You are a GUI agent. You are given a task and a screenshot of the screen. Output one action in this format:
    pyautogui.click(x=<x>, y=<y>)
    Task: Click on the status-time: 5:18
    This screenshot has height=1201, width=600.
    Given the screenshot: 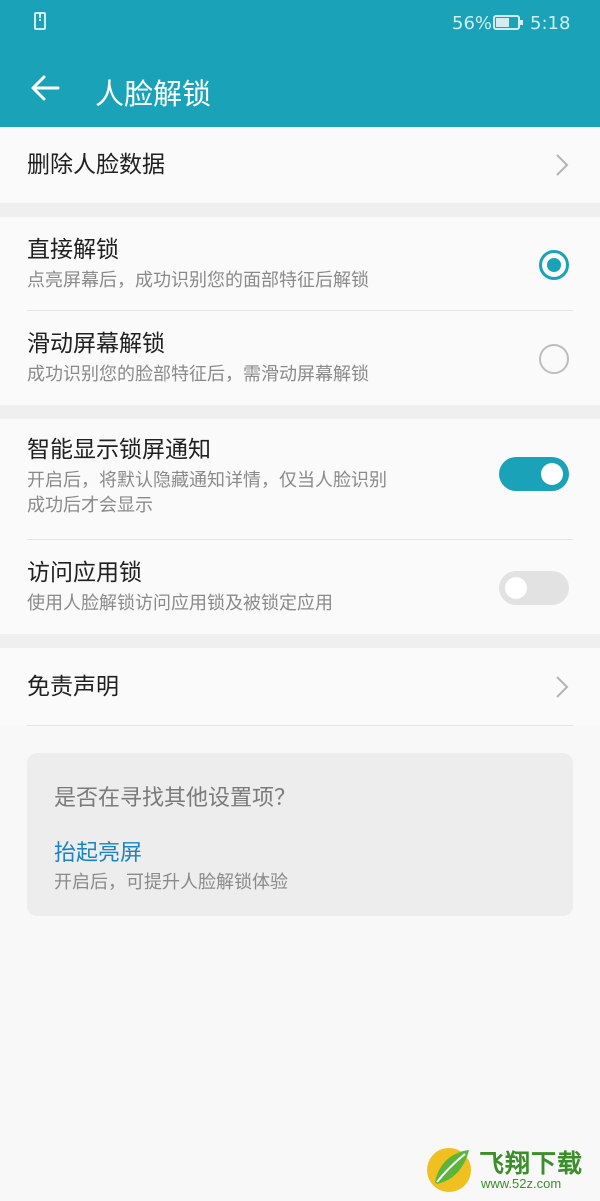 What is the action you would take?
    pyautogui.click(x=550, y=23)
    